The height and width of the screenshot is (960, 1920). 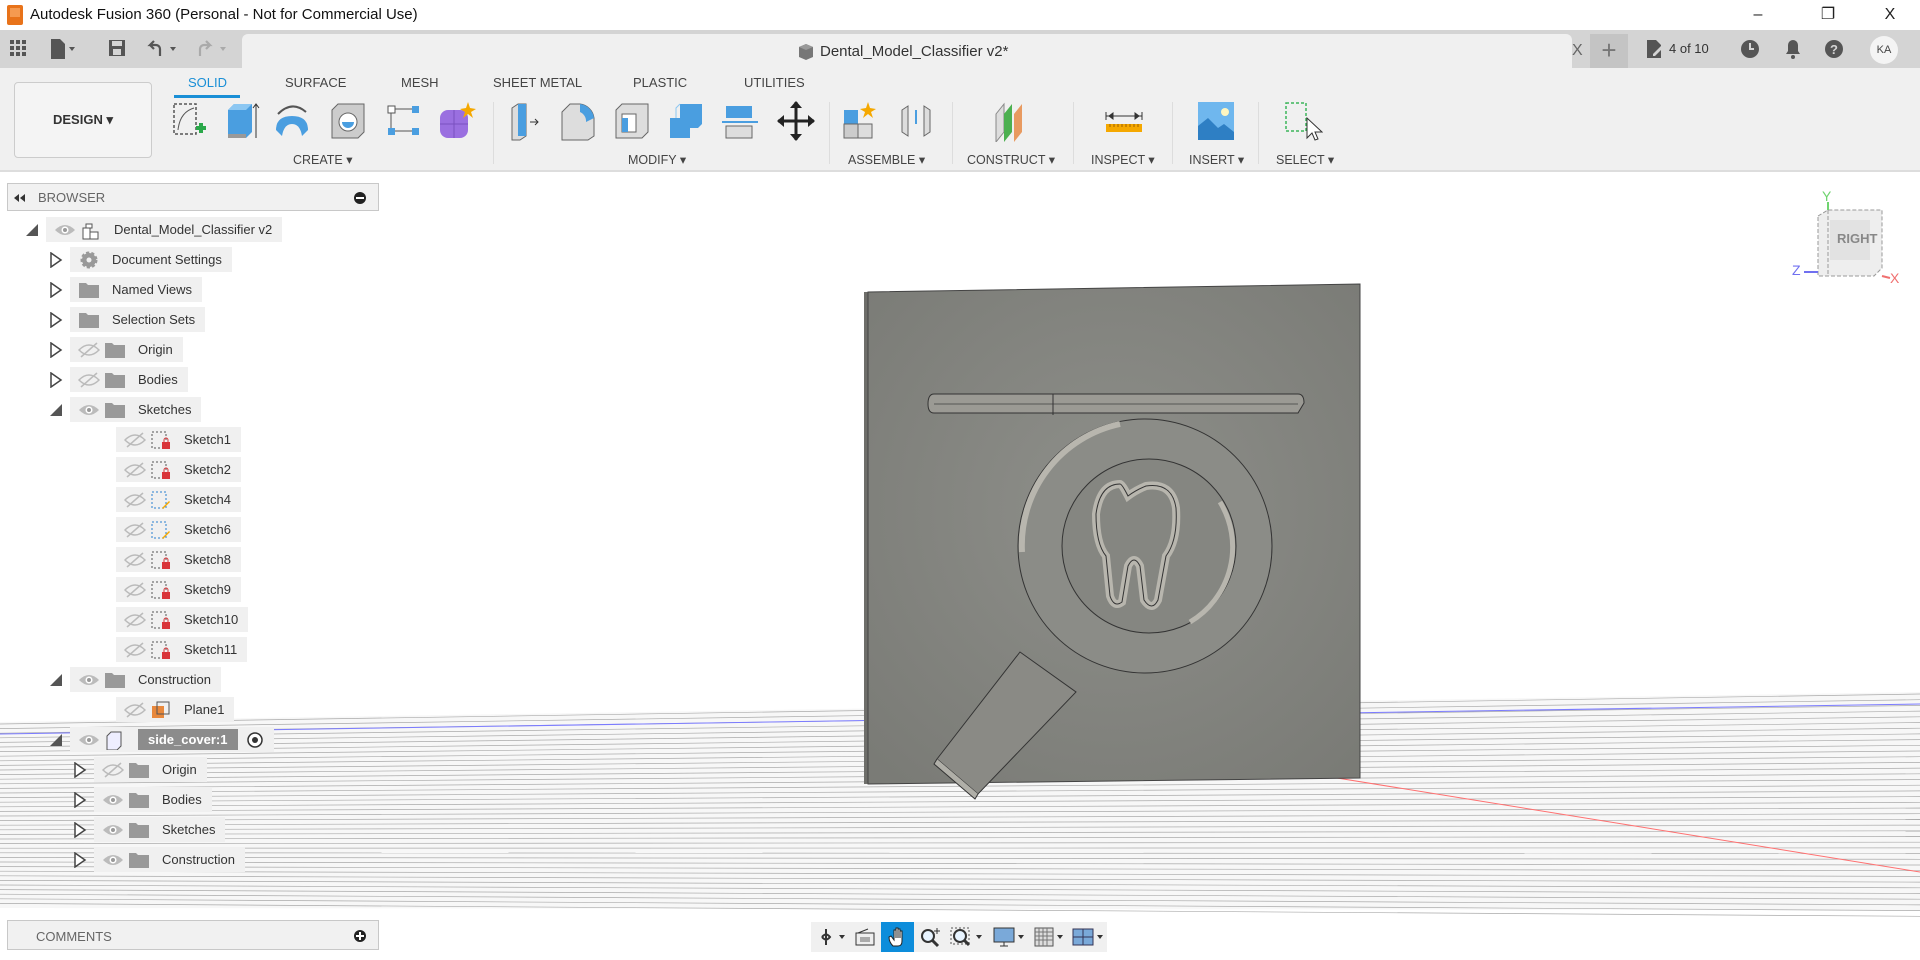 I want to click on tab-plastic: PLASTIC, so click(x=660, y=82).